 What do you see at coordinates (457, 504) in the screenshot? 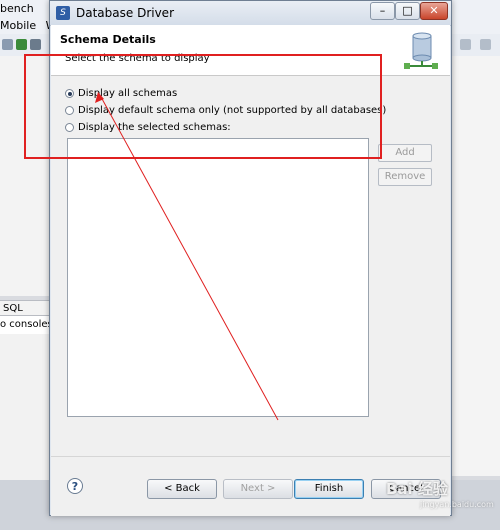
I see `watermark-url: jingyan.baidu.com` at bounding box center [457, 504].